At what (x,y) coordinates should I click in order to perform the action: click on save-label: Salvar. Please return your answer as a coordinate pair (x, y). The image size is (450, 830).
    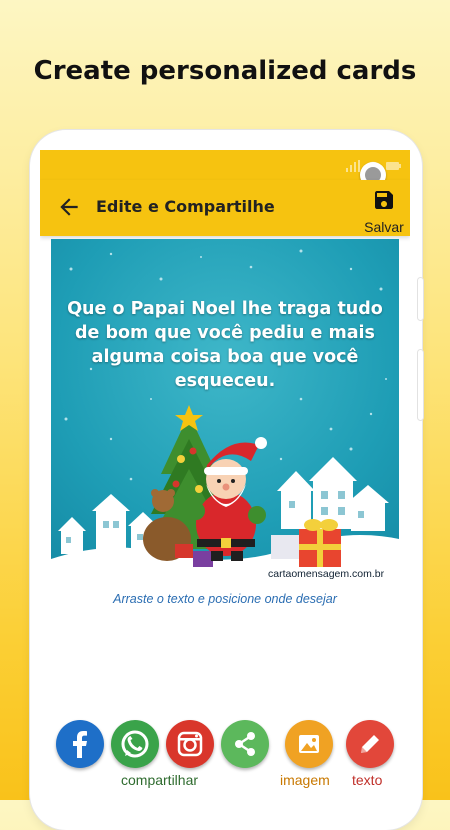
    Looking at the image, I should click on (384, 227).